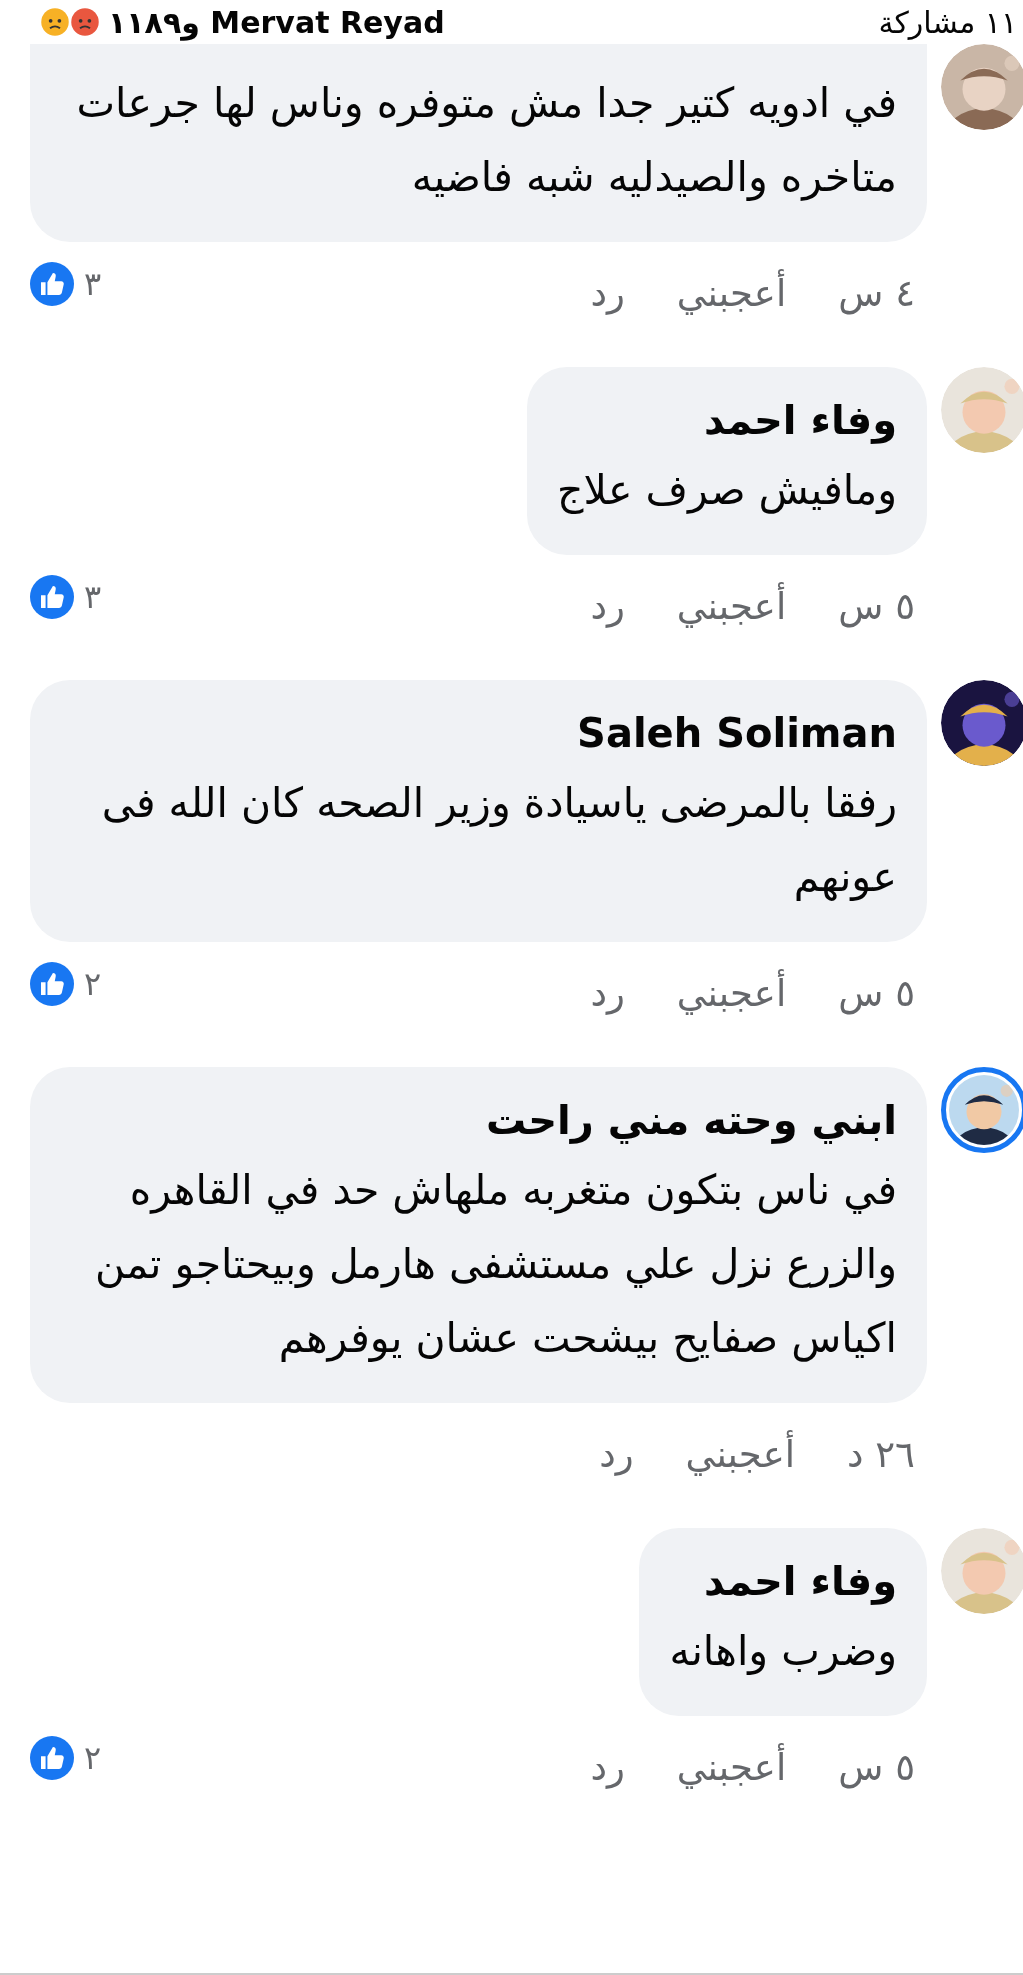  I want to click on comment-text: في ادويه كتير جدا مش متوفره وناس لها جرعات متاخره والصيدليه شبه فاضيه, so click(486, 140).